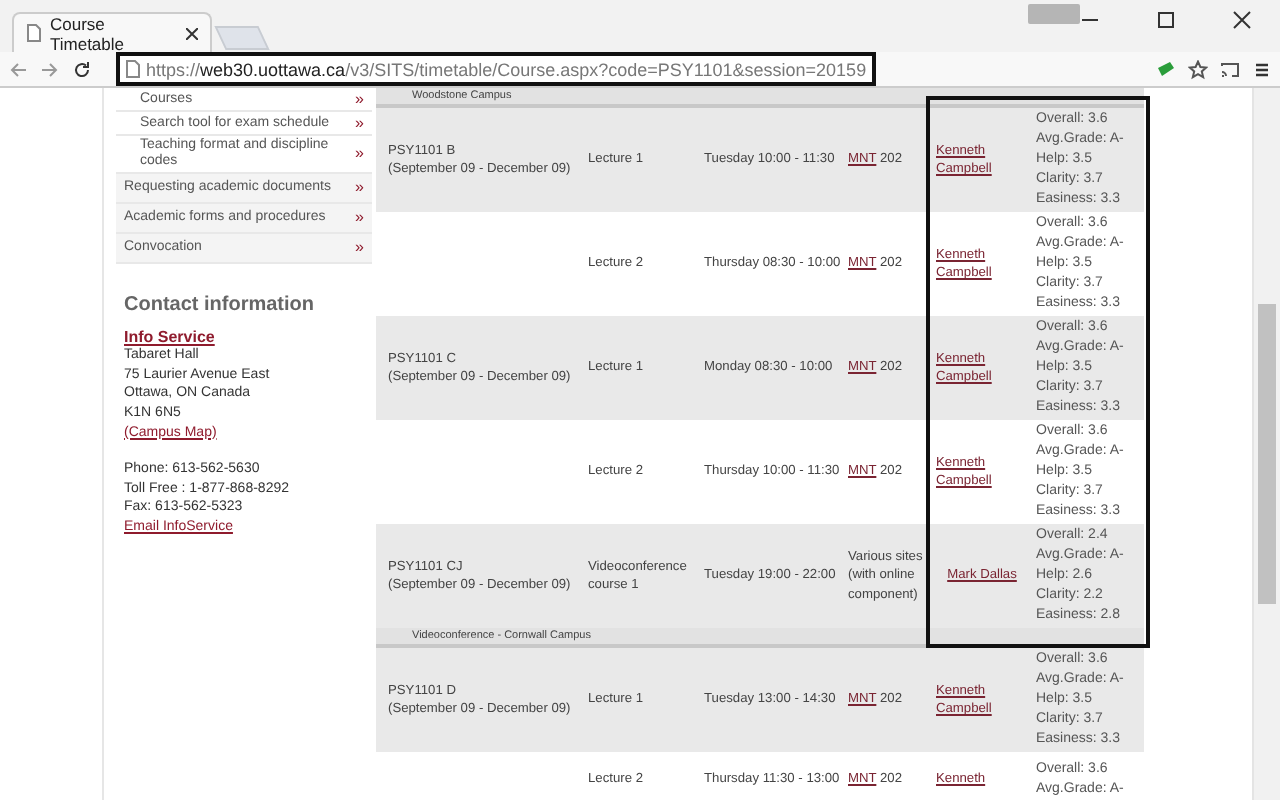  Describe the element at coordinates (1166, 69) in the screenshot. I see `extension-icon` at that location.